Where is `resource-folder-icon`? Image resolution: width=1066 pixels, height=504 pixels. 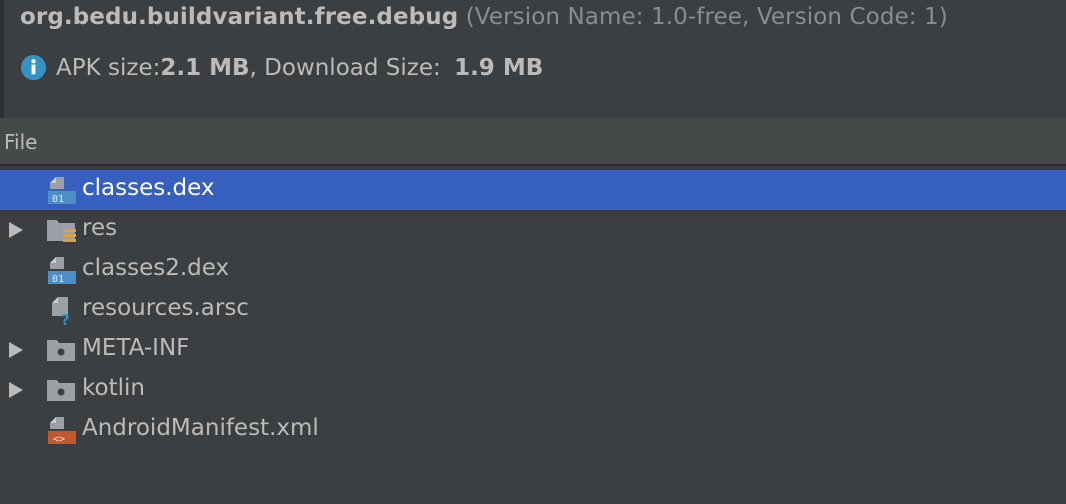 resource-folder-icon is located at coordinates (61, 231).